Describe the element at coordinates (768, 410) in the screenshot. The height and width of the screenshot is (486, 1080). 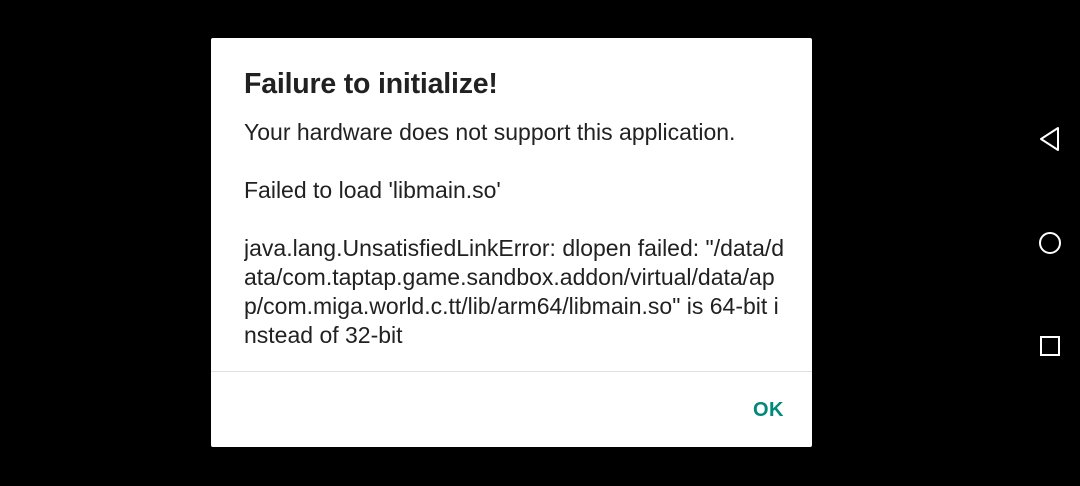
I see `ok-button: OK` at that location.